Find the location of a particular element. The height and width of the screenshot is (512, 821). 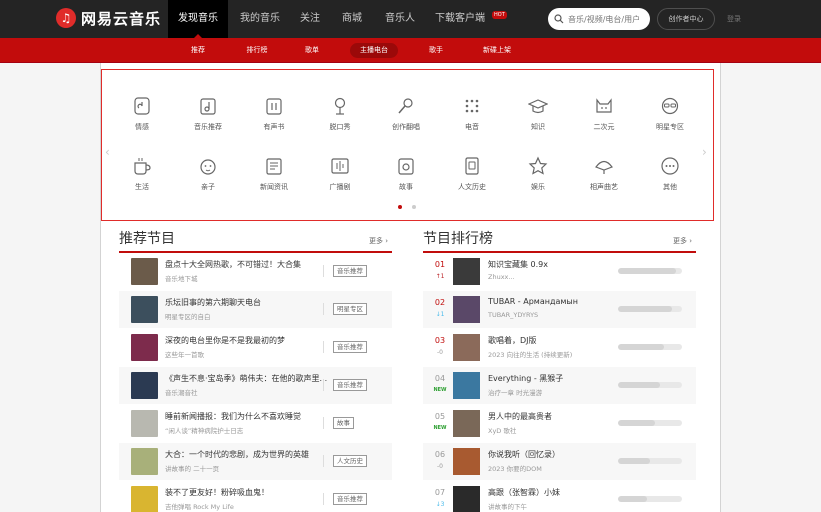

ranking-row: 04 NEW Everything - 黑猴子 治疗一章 时光漫游 is located at coordinates (559, 385).